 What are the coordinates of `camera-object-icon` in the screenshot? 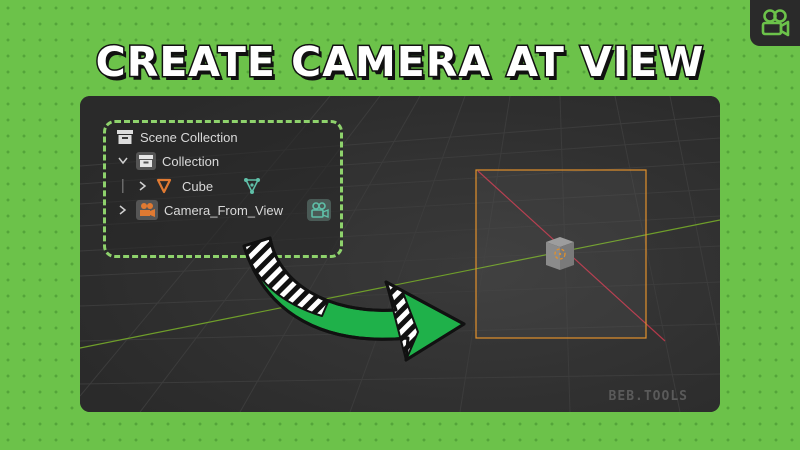 It's located at (147, 210).